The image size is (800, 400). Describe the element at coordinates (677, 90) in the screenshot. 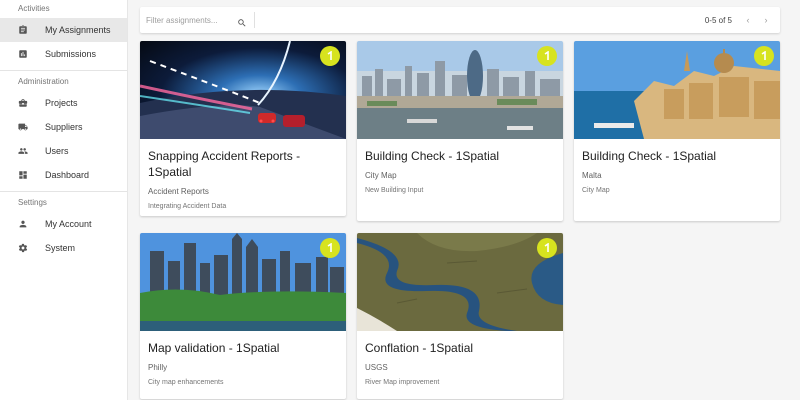

I see `card-image-malta` at that location.